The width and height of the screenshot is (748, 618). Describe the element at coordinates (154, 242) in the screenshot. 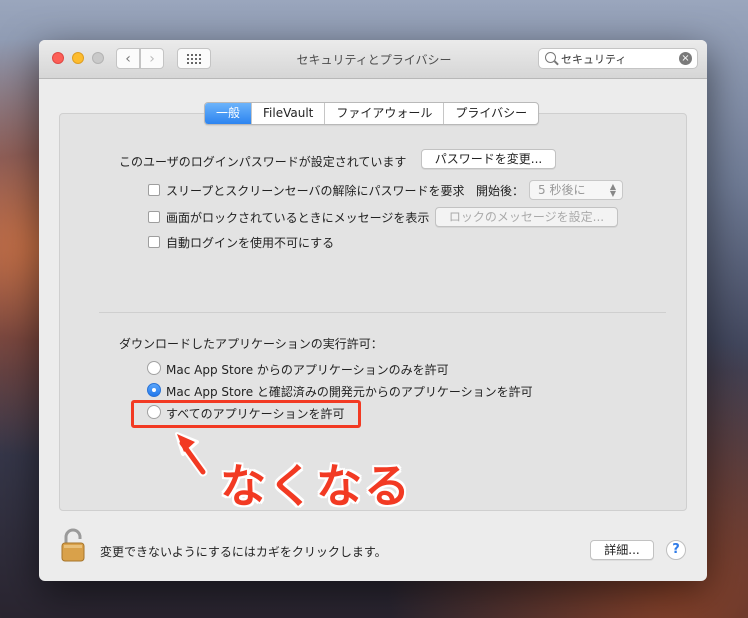

I see `disable-autologin-checkbox` at that location.